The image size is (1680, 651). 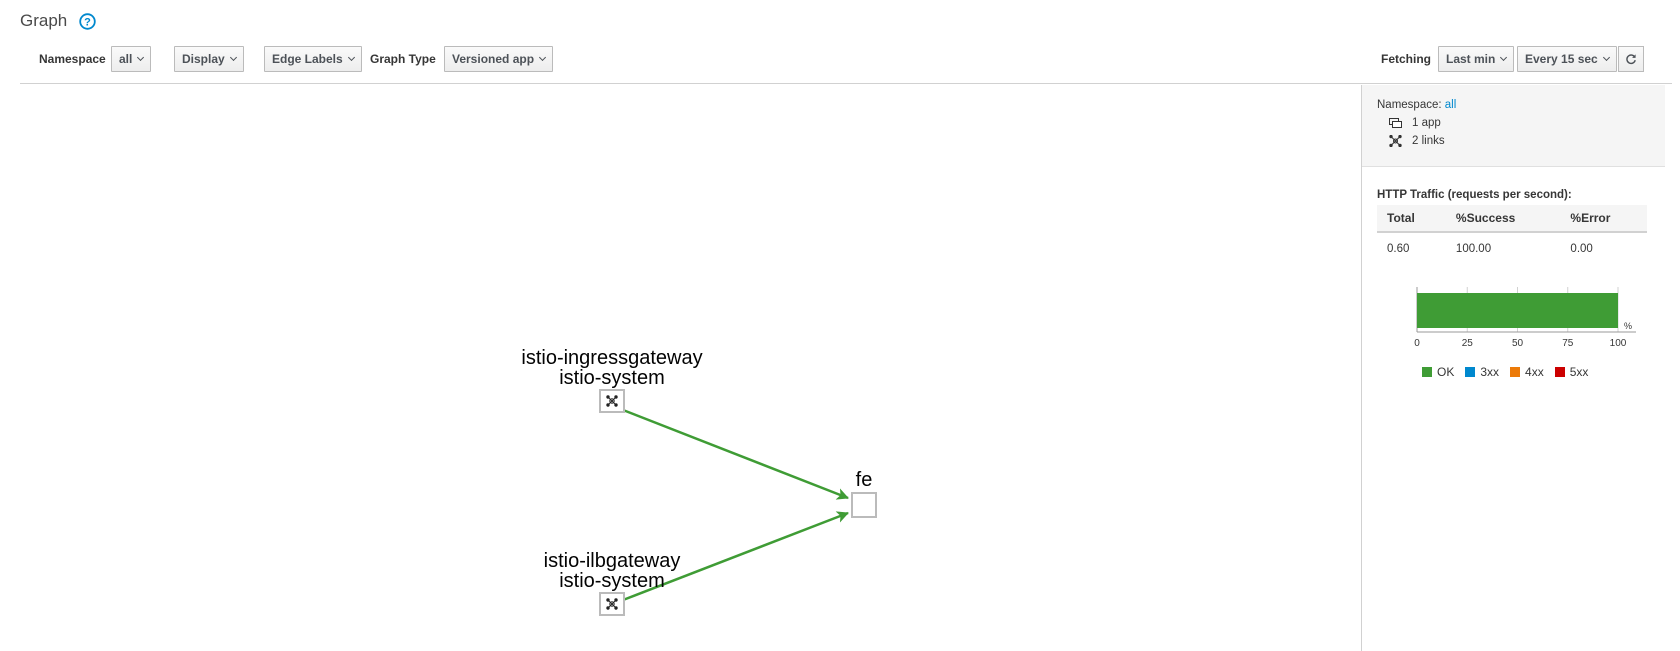 I want to click on traffic-title: HTTP Traffic (requests per second):, so click(x=1474, y=195).